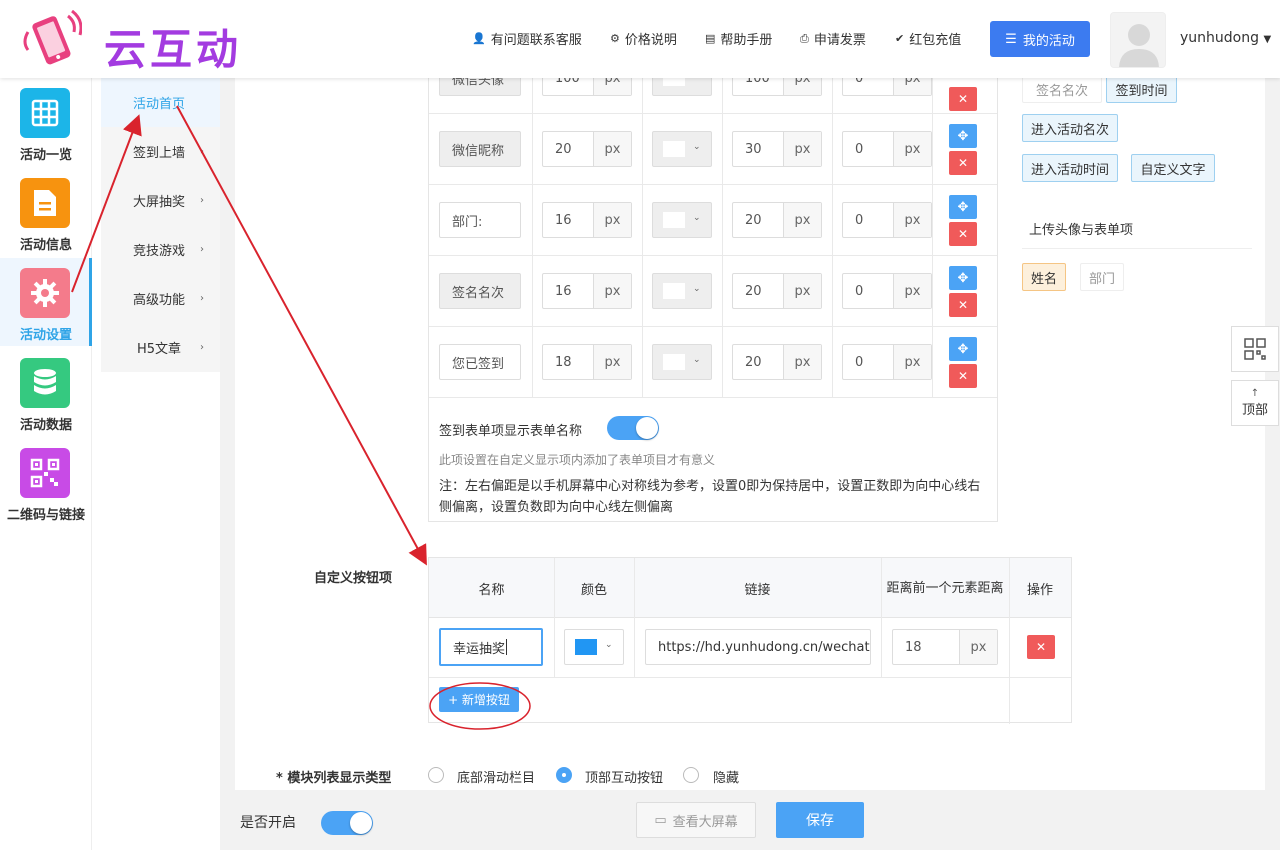 This screenshot has width=1280, height=850. I want to click on header-link-invoice: ⎙ 申请发票, so click(833, 39).